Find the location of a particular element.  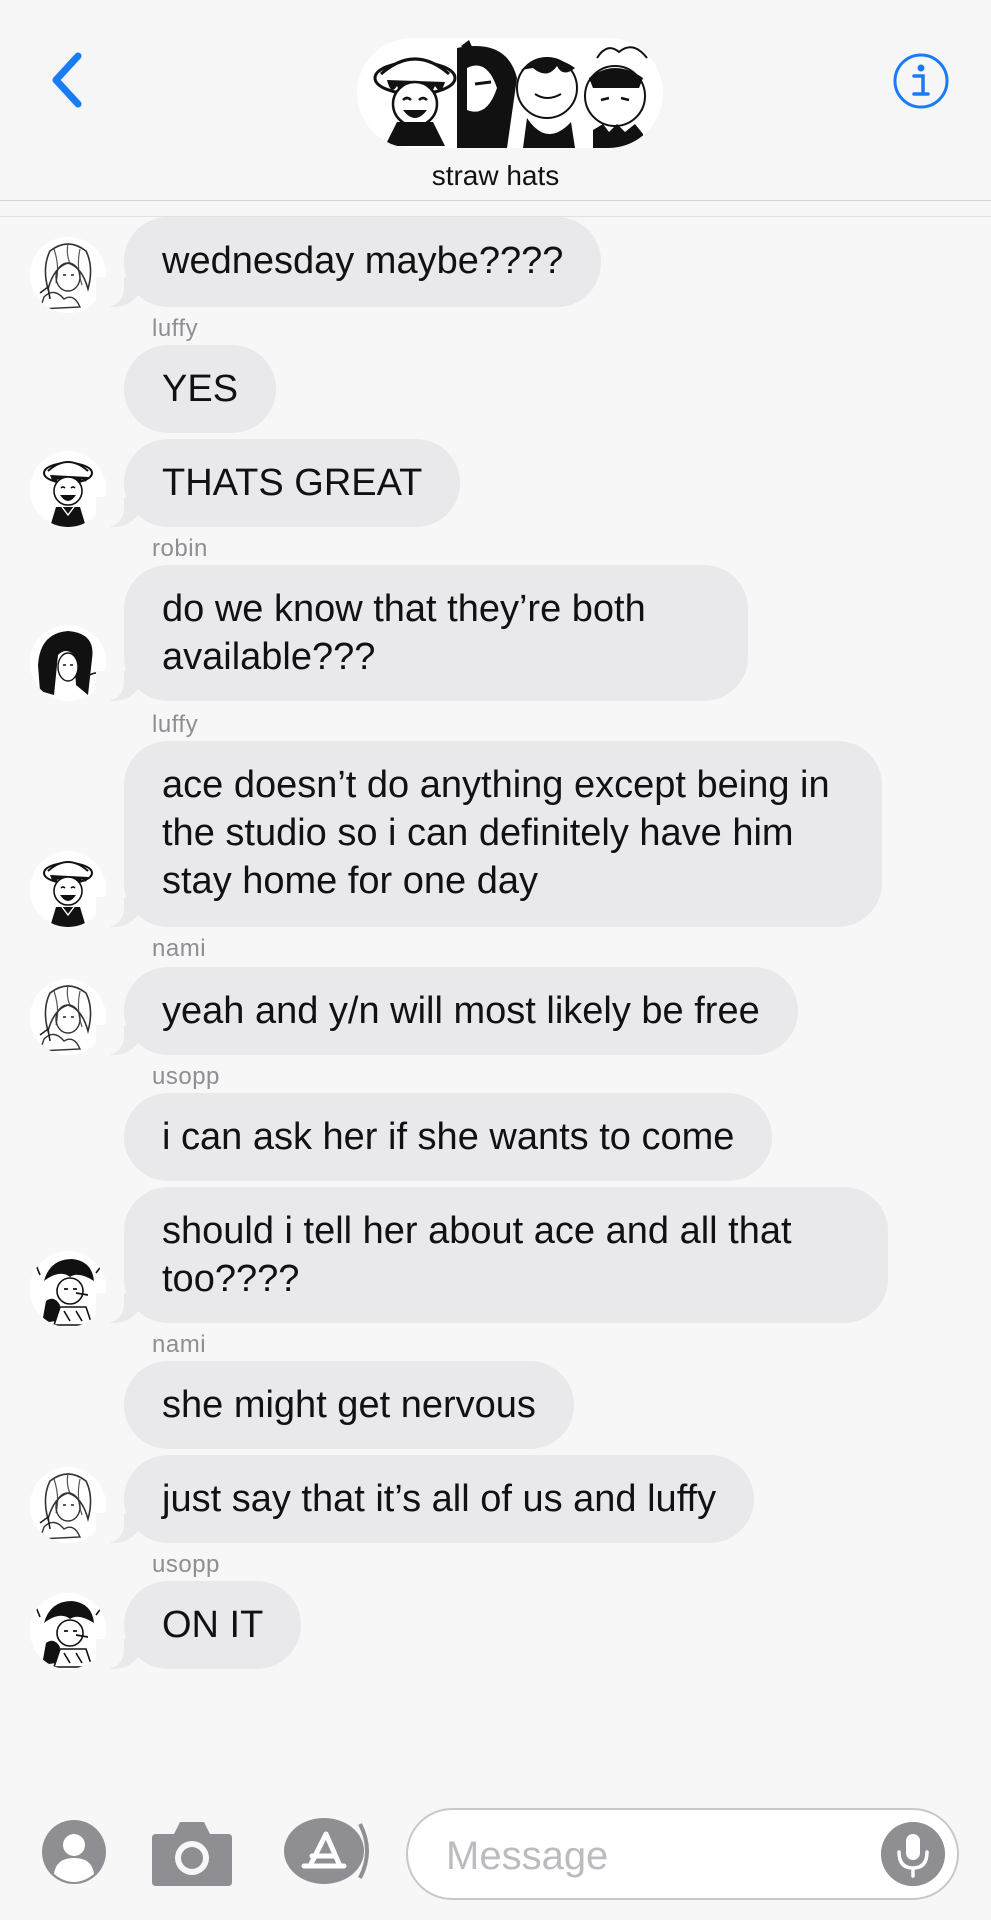

conversation-header: straw hats is located at coordinates (495, 100).